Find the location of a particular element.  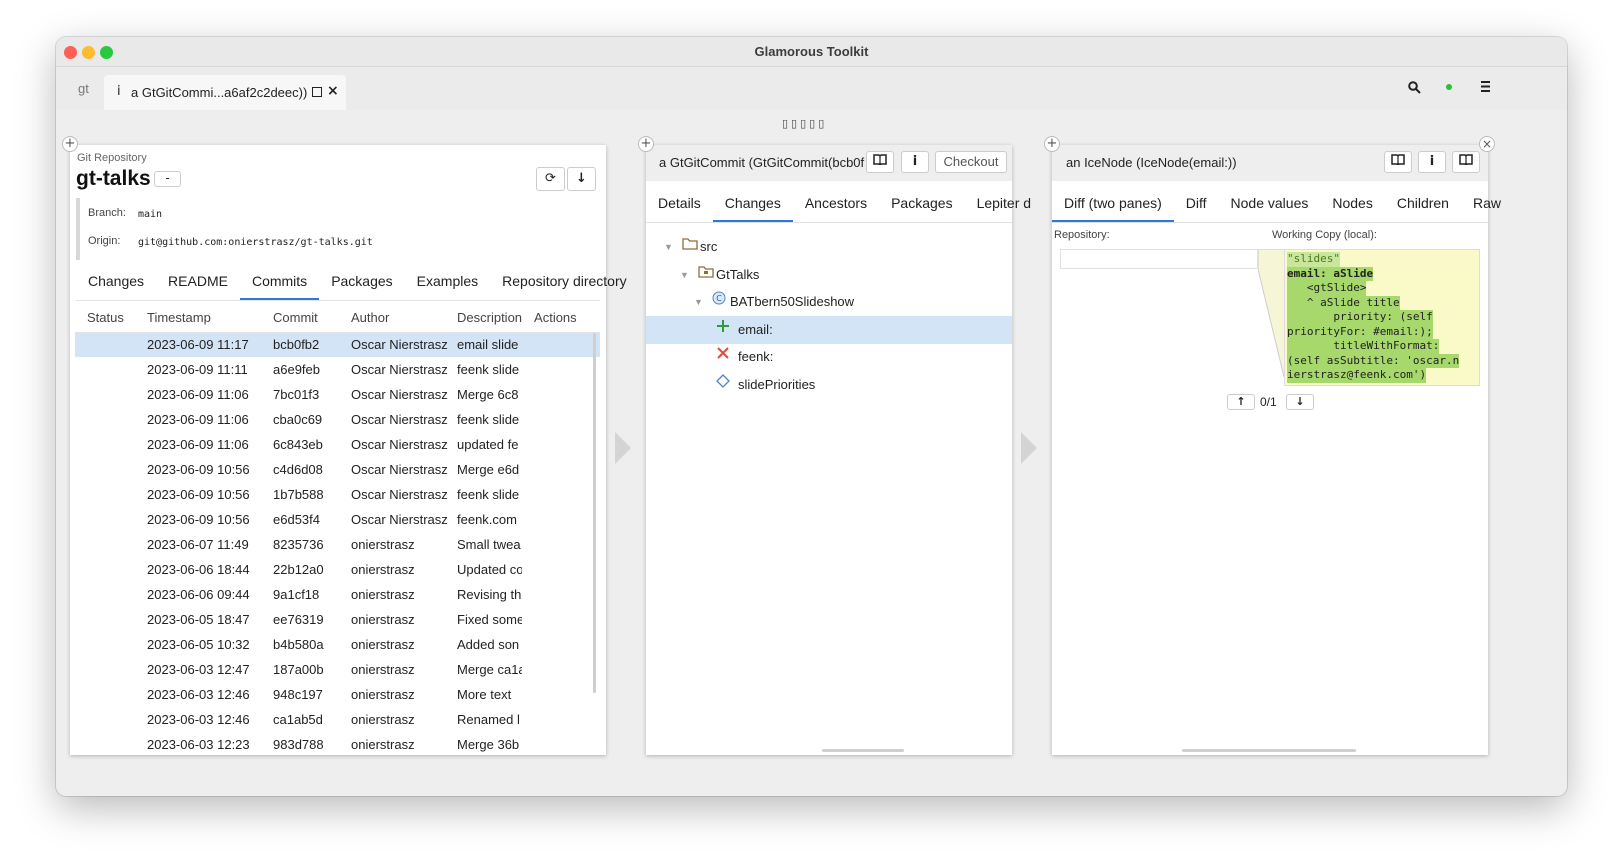

add-pane-middle-icon: + is located at coordinates (646, 144).